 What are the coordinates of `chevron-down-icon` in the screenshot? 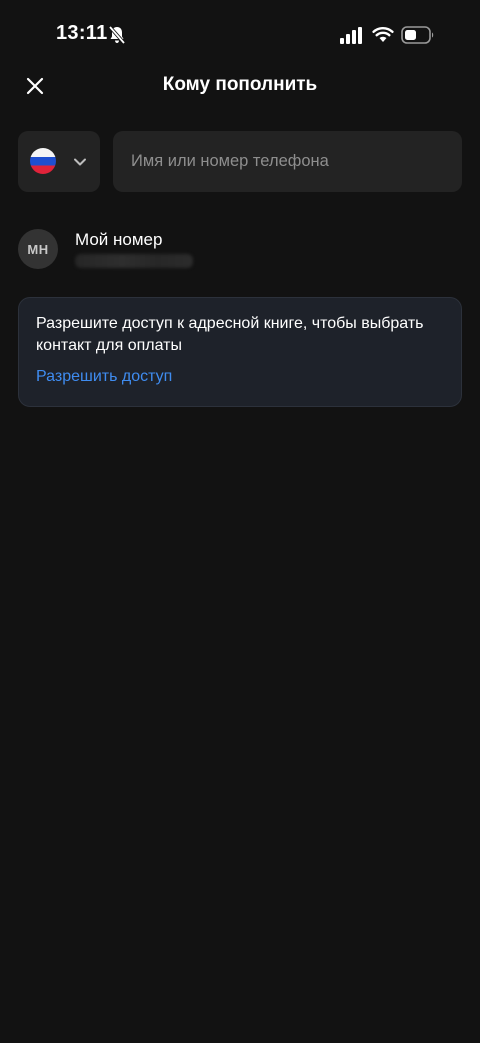 It's located at (80, 162).